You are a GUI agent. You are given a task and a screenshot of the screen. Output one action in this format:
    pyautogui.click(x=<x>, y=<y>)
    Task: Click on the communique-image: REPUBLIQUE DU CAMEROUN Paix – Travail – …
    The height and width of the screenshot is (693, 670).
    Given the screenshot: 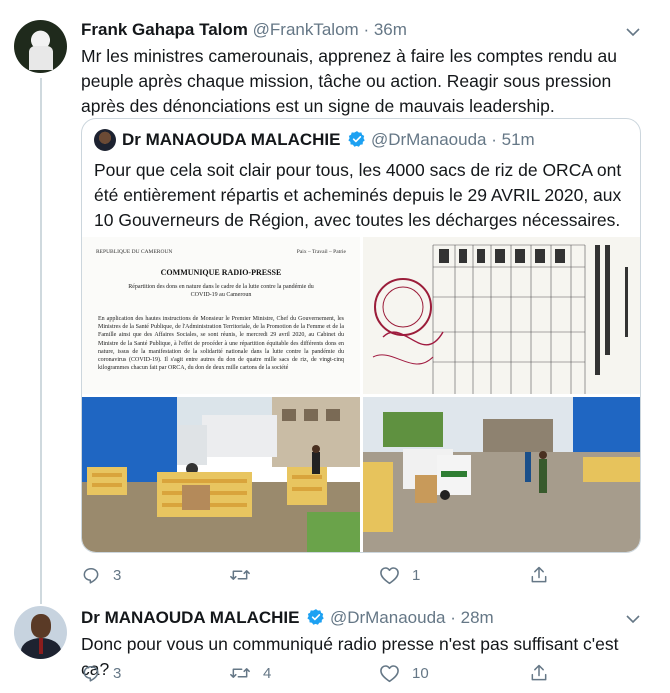 What is the action you would take?
    pyautogui.click(x=221, y=315)
    